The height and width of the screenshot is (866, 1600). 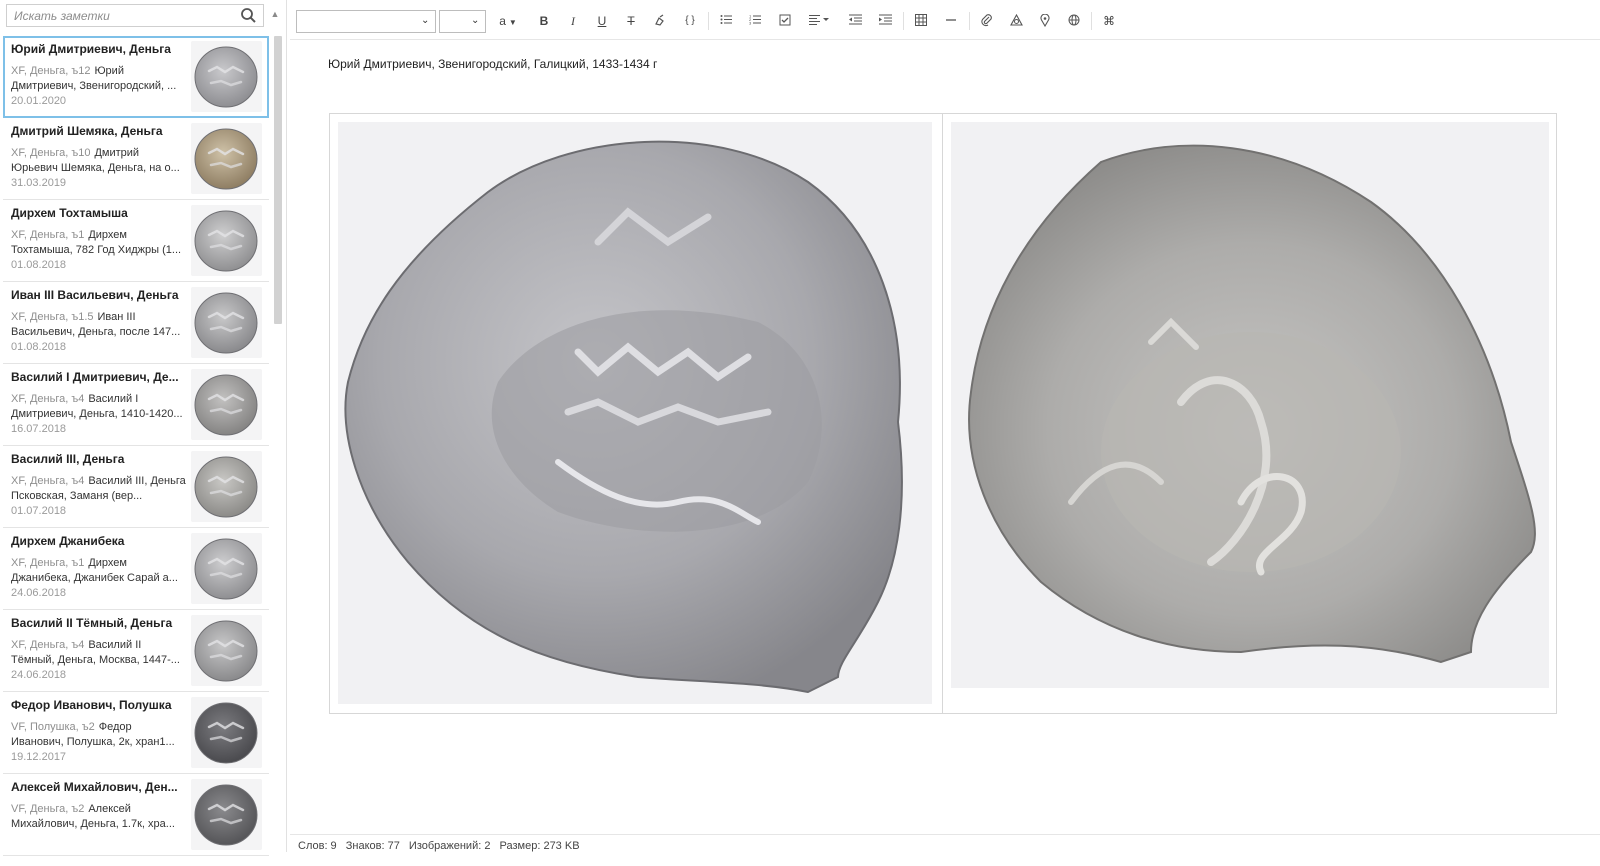 What do you see at coordinates (68, 459) in the screenshot?
I see `note-title: Василий III, Деньга` at bounding box center [68, 459].